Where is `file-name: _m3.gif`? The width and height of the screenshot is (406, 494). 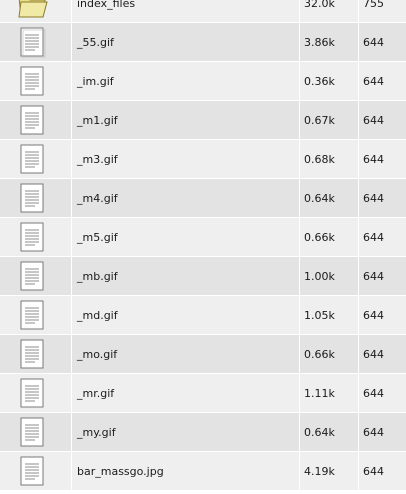 file-name: _m3.gif is located at coordinates (186, 159).